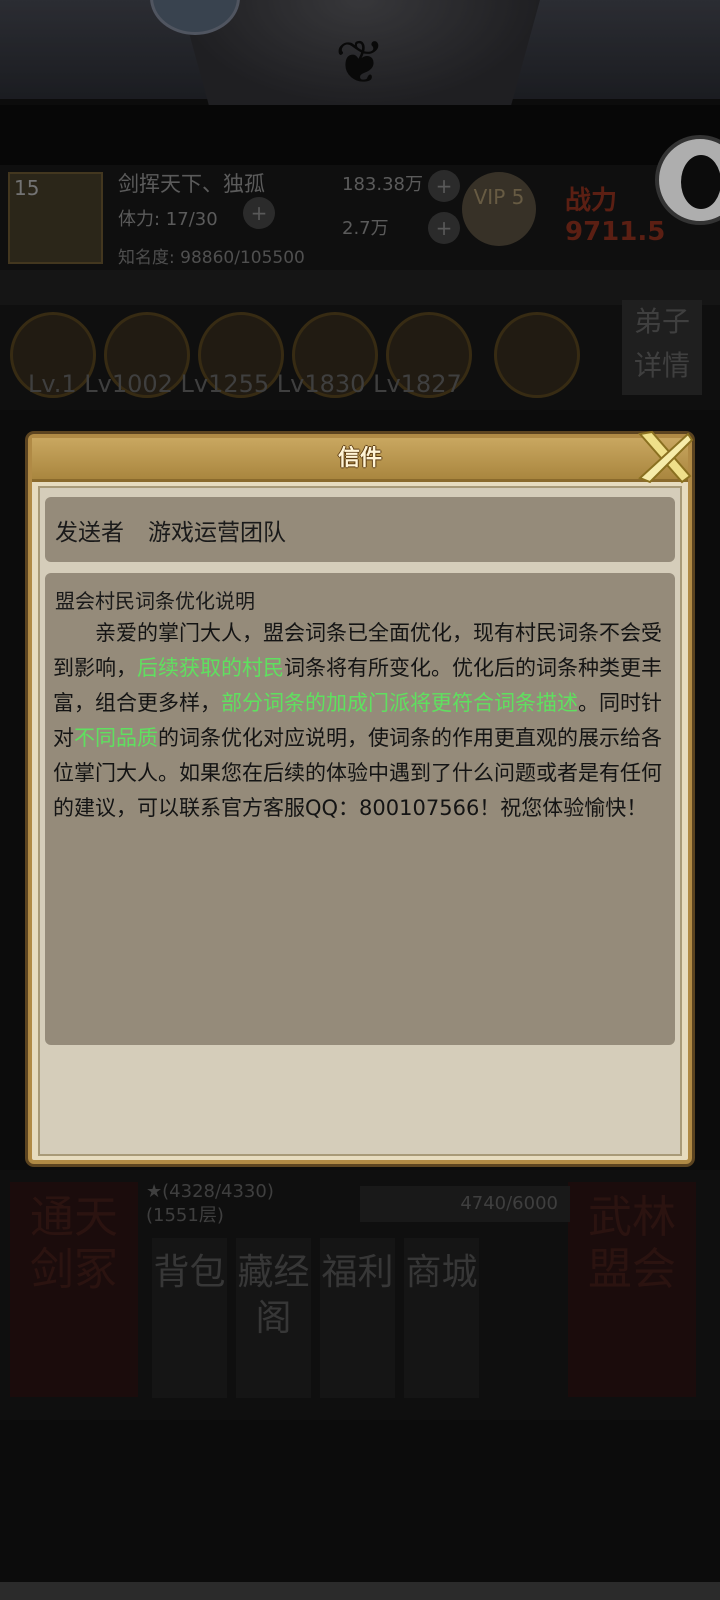 The image size is (720, 1600). What do you see at coordinates (217, 533) in the screenshot?
I see `sender-value: 游戏运营团队` at bounding box center [217, 533].